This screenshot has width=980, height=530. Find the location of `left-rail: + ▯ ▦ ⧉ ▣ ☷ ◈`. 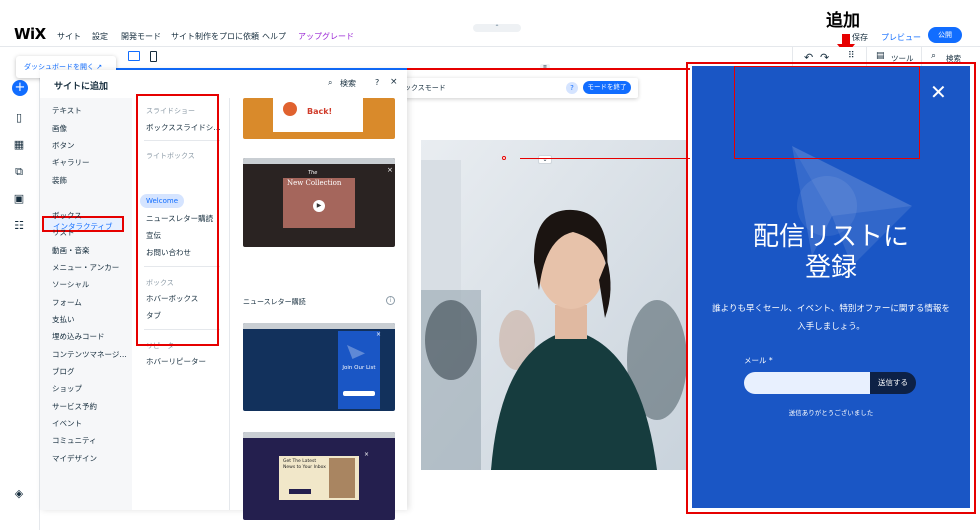

left-rail: + ▯ ▦ ⧉ ▣ ☷ ◈ is located at coordinates (20, 300).